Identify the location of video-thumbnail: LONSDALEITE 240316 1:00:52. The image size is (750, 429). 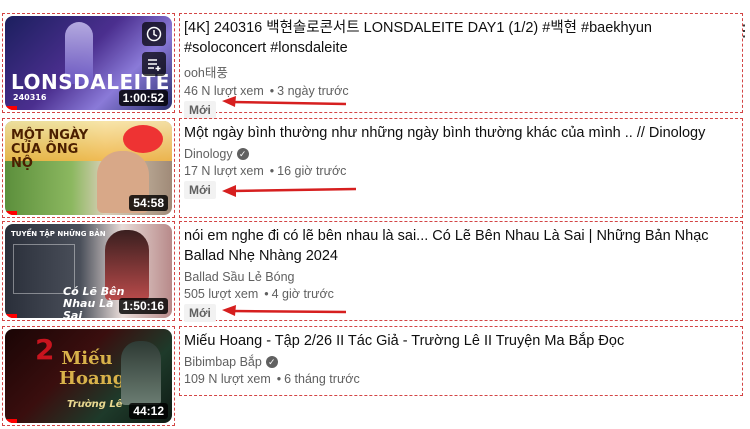
(88, 63).